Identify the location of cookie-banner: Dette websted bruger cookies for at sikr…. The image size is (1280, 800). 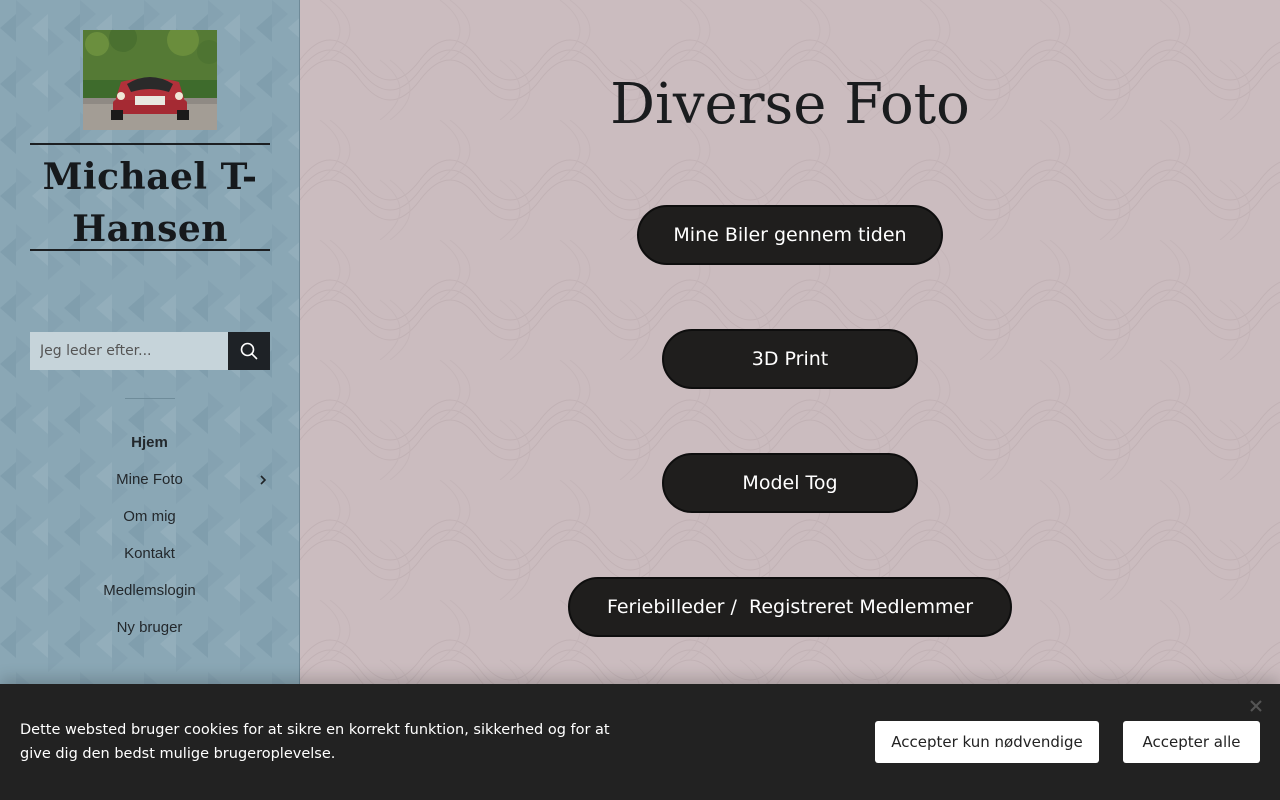
(640, 742).